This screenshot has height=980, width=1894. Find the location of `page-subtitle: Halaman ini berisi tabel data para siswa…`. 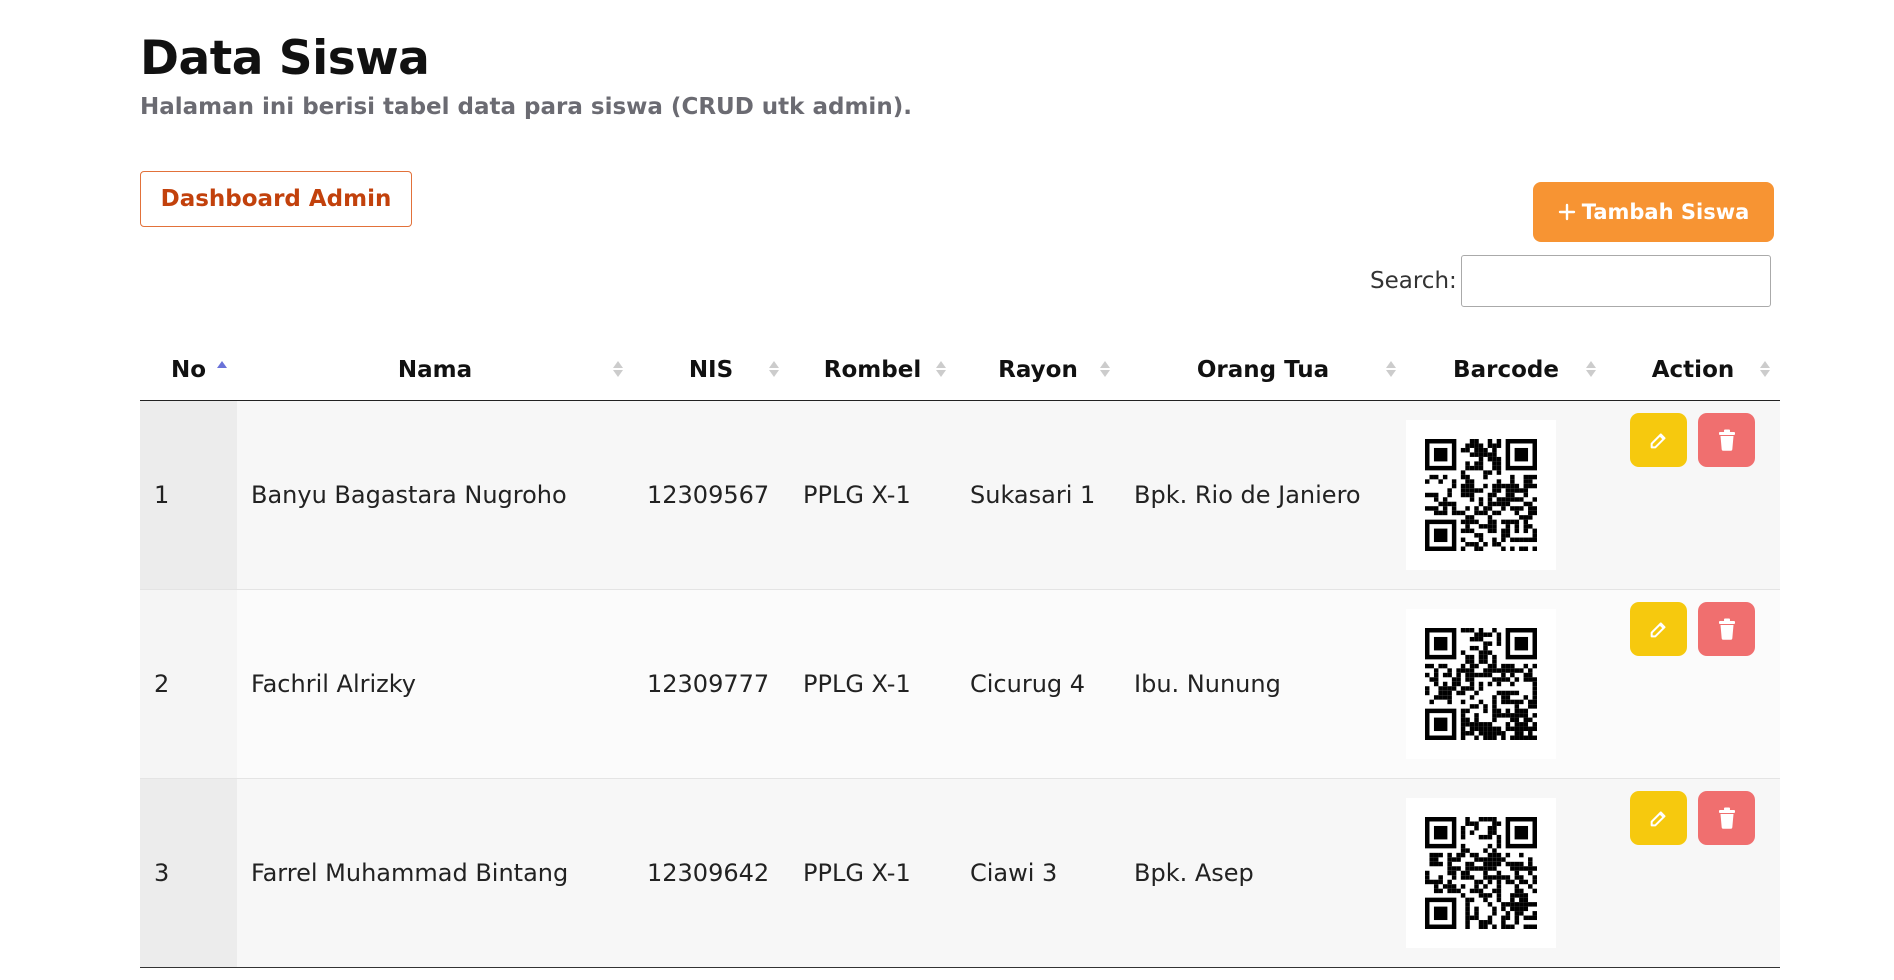

page-subtitle: Halaman ini berisi tabel data para siswa… is located at coordinates (526, 107).